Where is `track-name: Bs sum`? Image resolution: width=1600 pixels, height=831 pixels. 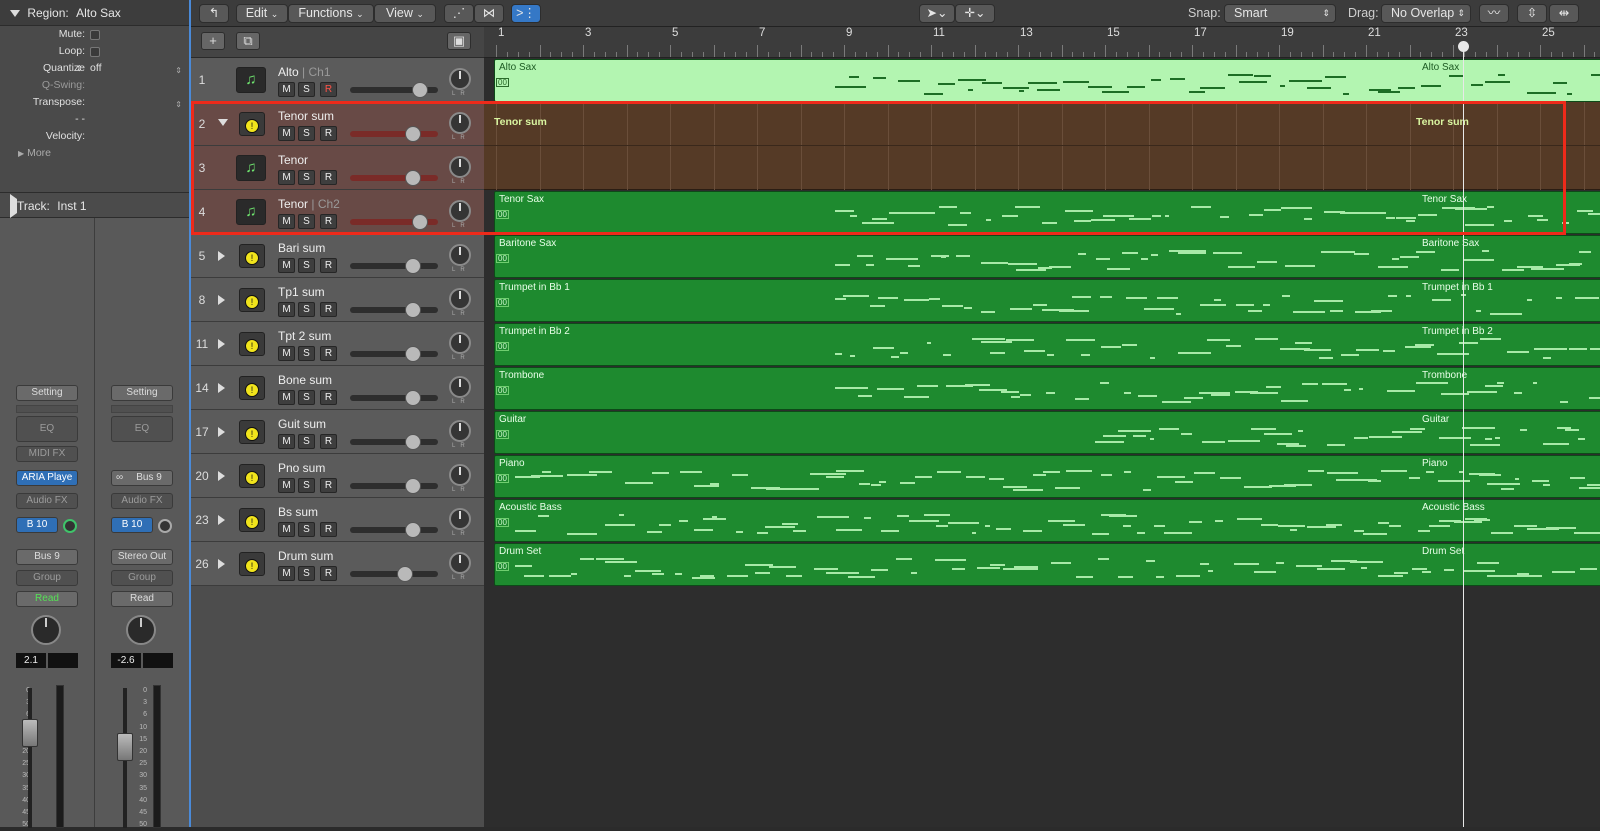
track-name: Bs sum is located at coordinates (298, 512).